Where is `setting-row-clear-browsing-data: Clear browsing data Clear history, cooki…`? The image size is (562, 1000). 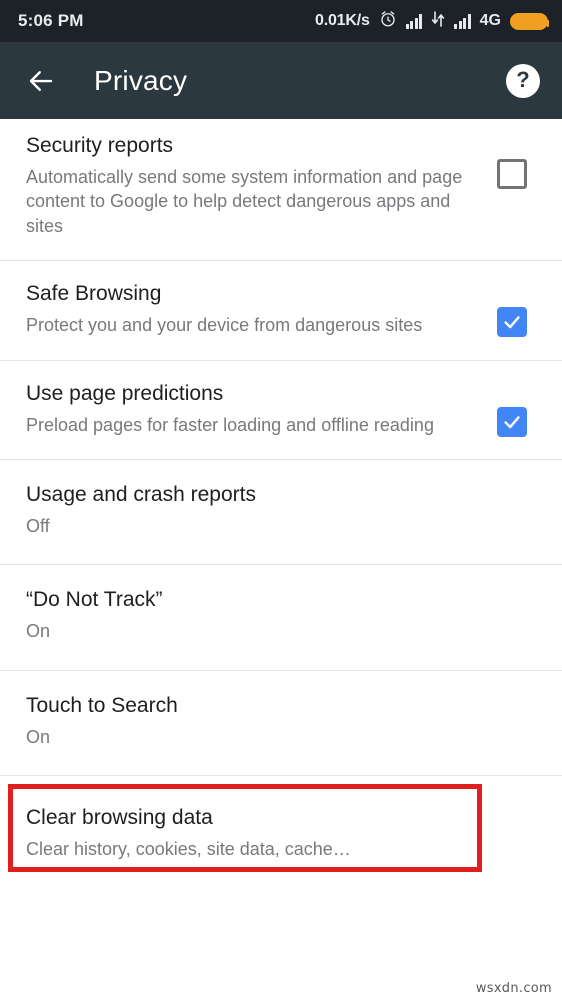 setting-row-clear-browsing-data: Clear browsing data Clear history, cooki… is located at coordinates (281, 830).